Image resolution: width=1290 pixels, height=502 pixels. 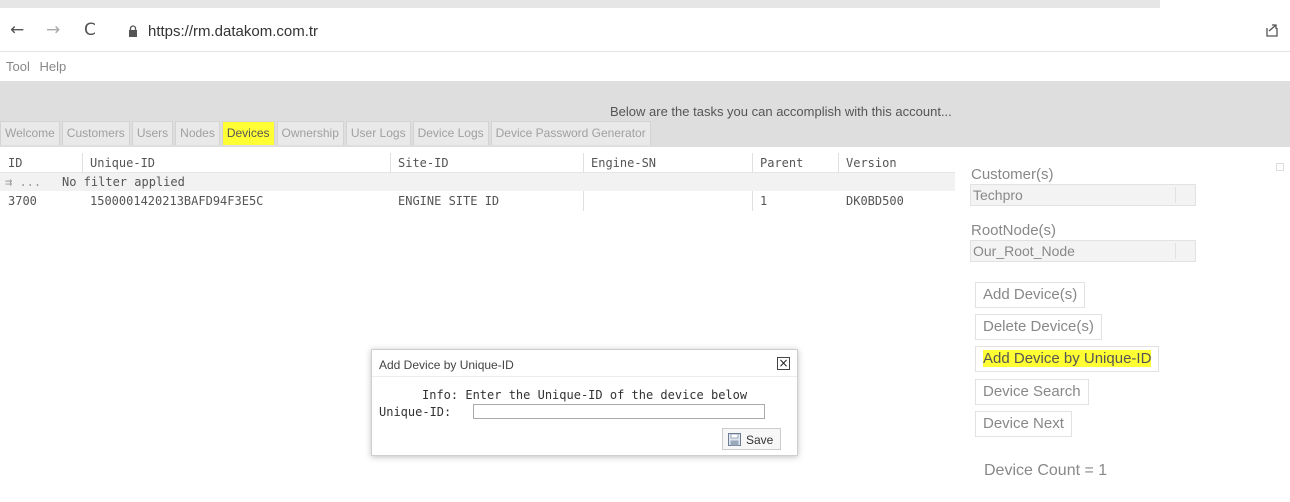 I want to click on browser-top-strip, so click(x=580, y=4).